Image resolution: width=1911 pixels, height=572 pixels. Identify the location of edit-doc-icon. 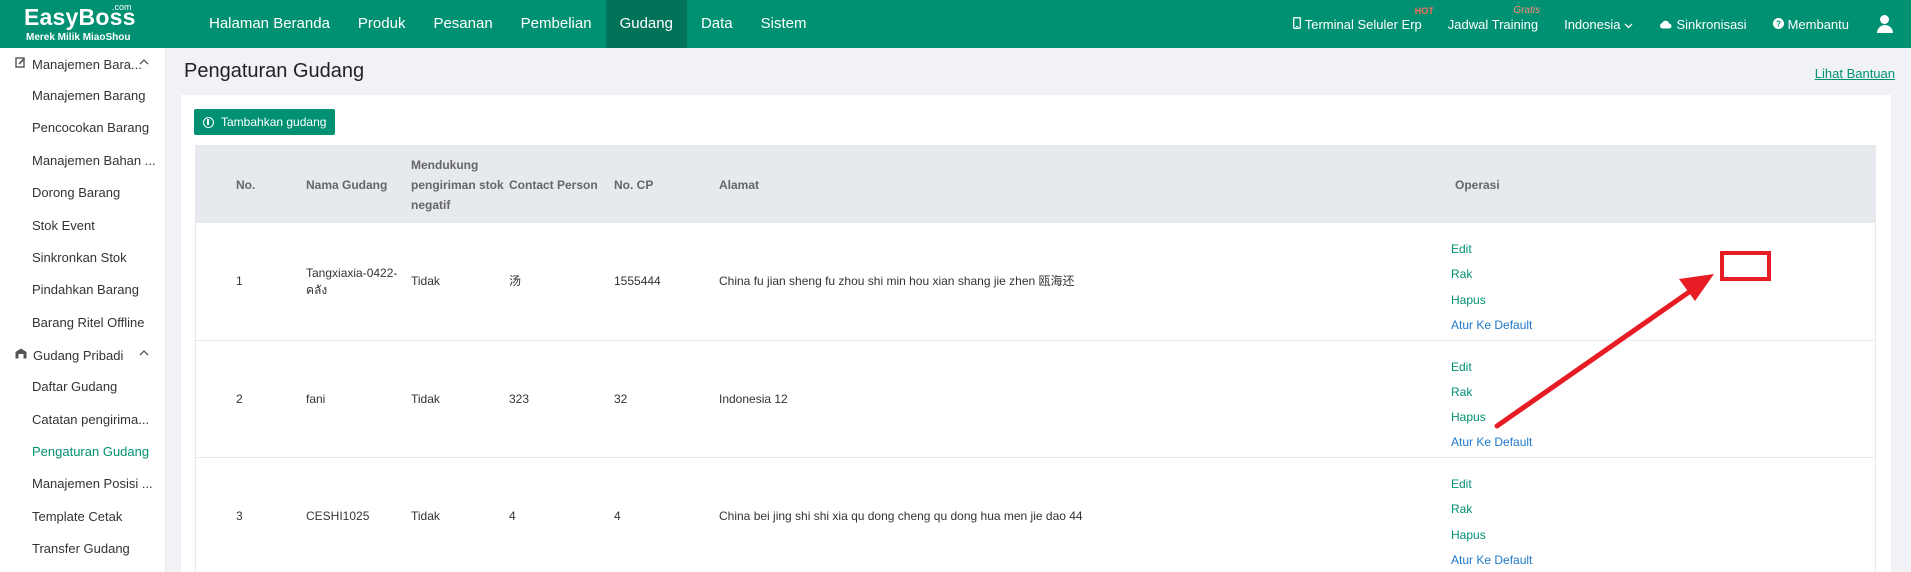
(20, 64).